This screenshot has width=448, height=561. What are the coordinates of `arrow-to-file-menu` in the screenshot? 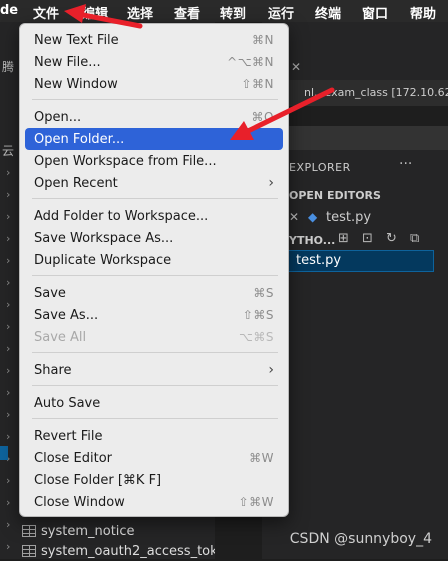 It's located at (103, 16).